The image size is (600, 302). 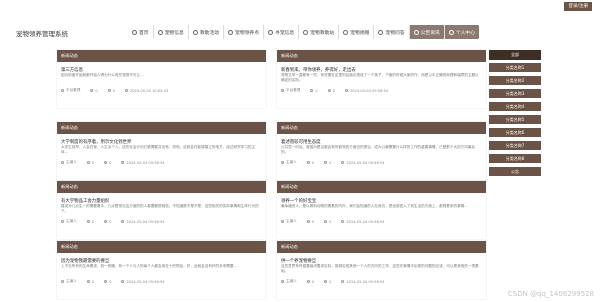 What do you see at coordinates (390, 32) in the screenshot?
I see `nav-item-qa: 宠物问答` at bounding box center [390, 32].